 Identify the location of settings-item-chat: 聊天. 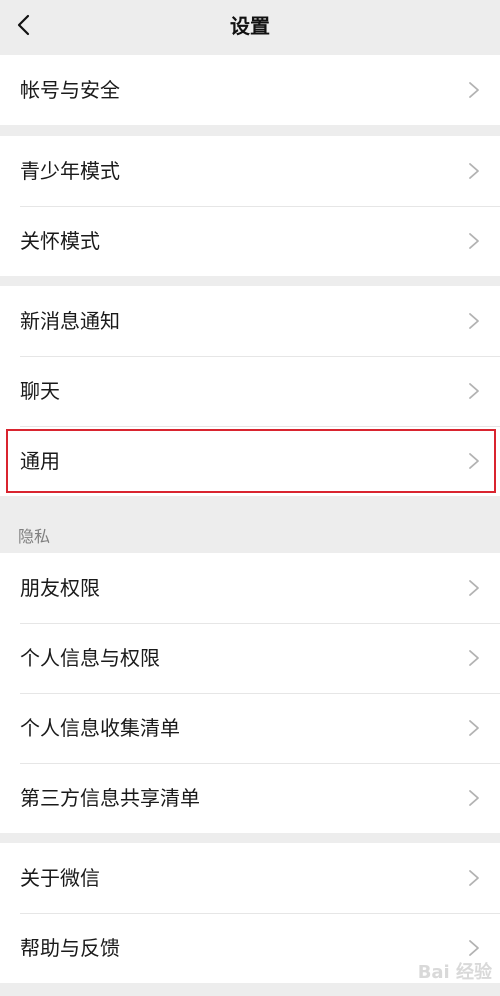
(250, 391).